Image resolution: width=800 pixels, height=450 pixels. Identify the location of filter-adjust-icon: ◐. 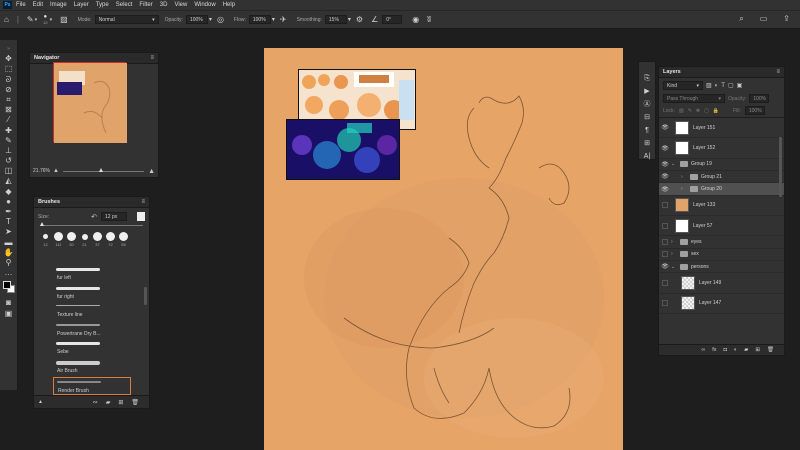
(717, 86).